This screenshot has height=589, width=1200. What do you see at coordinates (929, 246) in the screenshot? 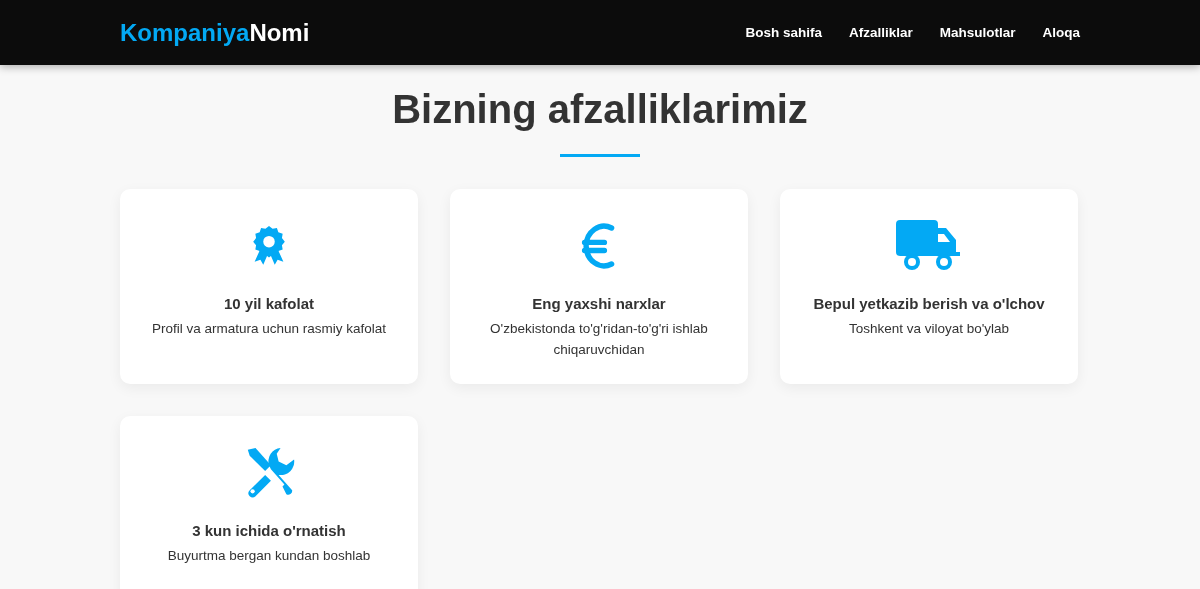
I see `truck-icon` at bounding box center [929, 246].